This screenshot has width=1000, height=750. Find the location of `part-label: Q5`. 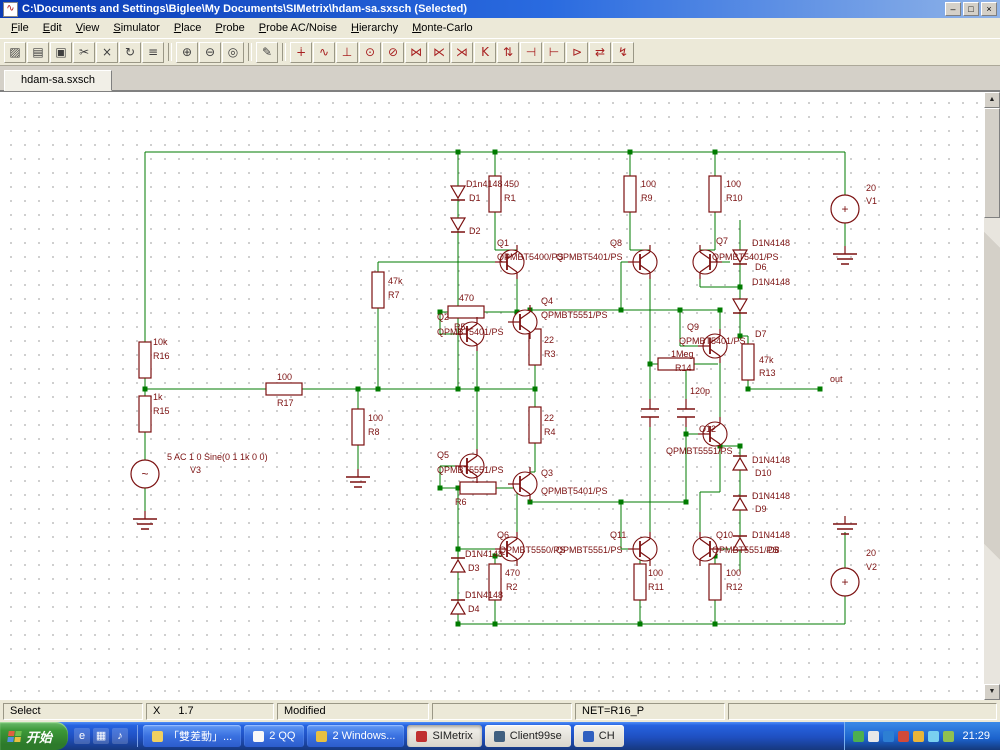

part-label: Q5 is located at coordinates (443, 455).